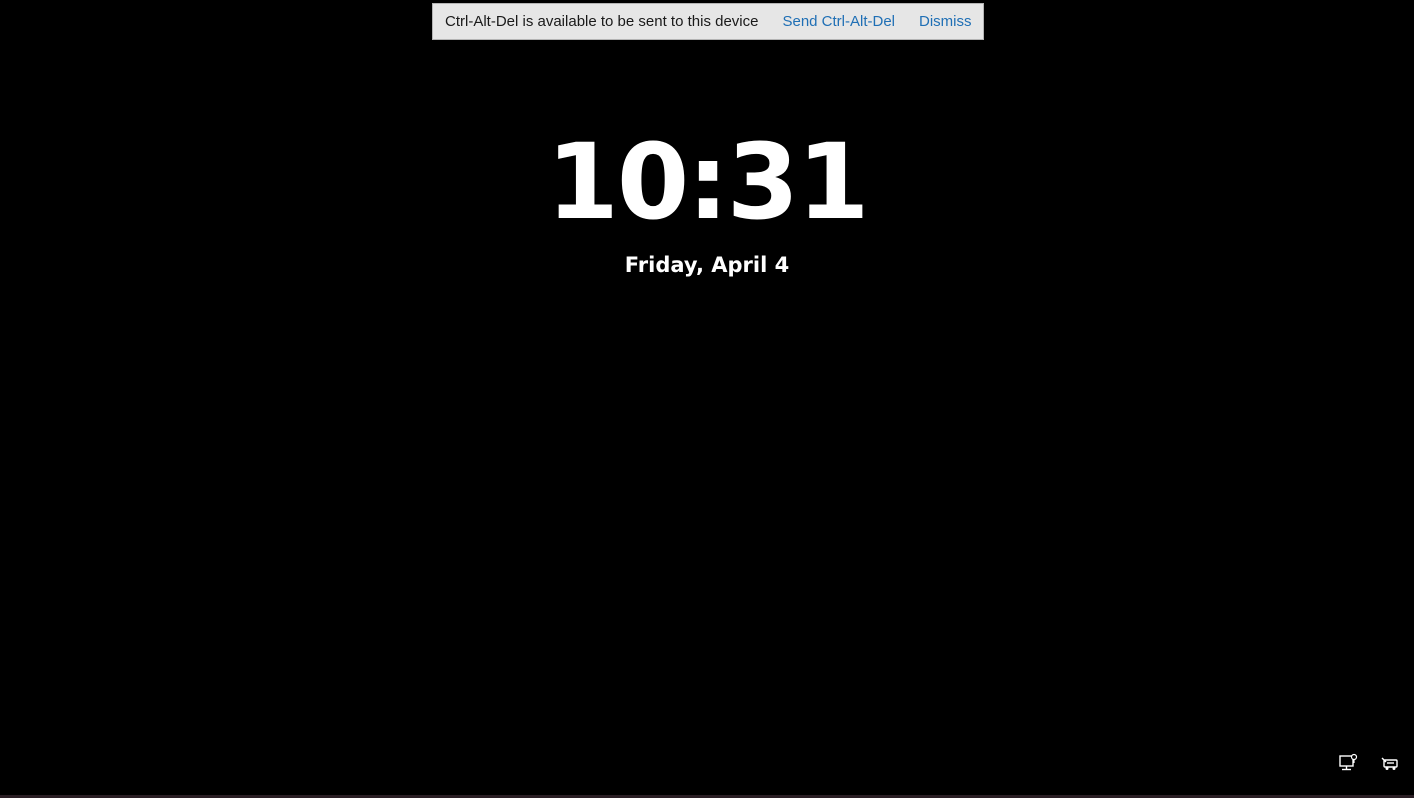 This screenshot has width=1414, height=798. What do you see at coordinates (707, 182) in the screenshot?
I see `lock-screen-time: 10:31` at bounding box center [707, 182].